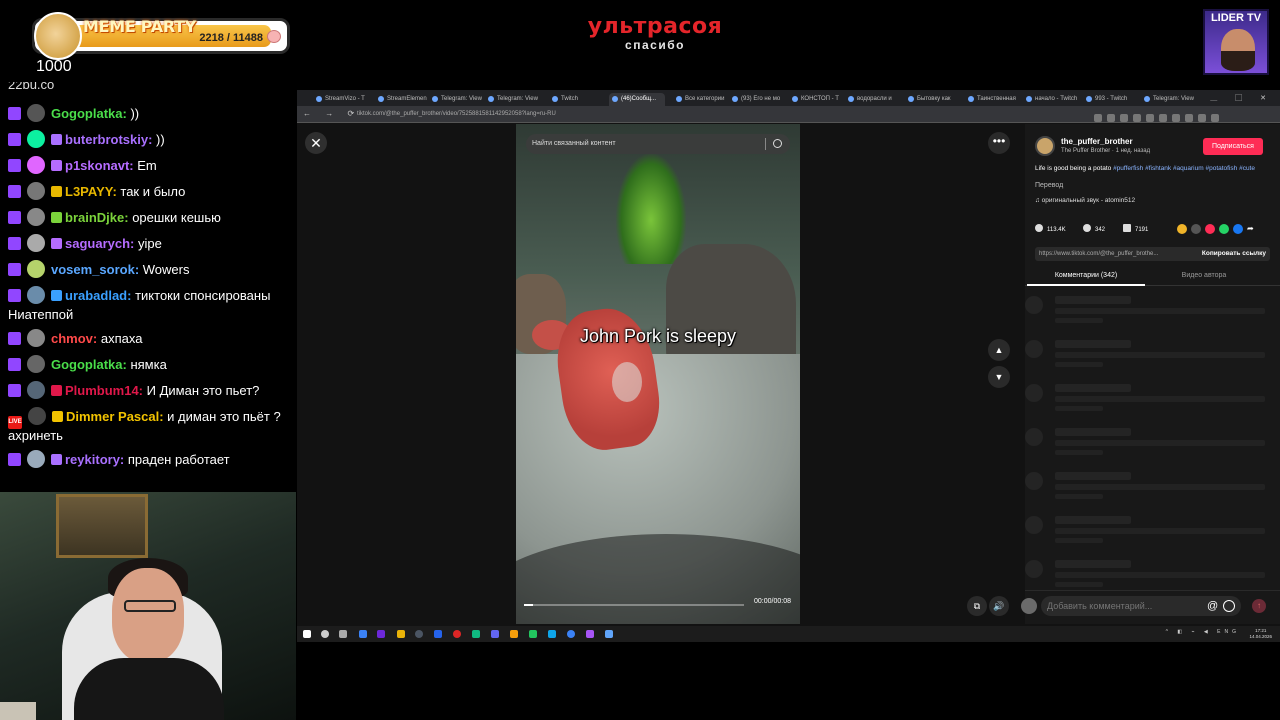 Image resolution: width=1280 pixels, height=720 pixels. What do you see at coordinates (1049, 185) in the screenshot?
I see `translate-link: Перевод` at bounding box center [1049, 185].